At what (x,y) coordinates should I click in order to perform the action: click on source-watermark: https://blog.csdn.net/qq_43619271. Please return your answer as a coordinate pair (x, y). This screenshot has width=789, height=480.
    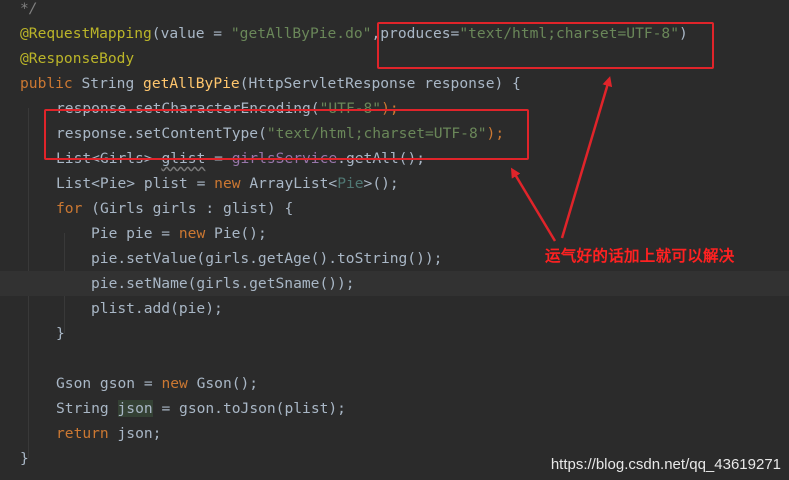
    Looking at the image, I should click on (665, 464).